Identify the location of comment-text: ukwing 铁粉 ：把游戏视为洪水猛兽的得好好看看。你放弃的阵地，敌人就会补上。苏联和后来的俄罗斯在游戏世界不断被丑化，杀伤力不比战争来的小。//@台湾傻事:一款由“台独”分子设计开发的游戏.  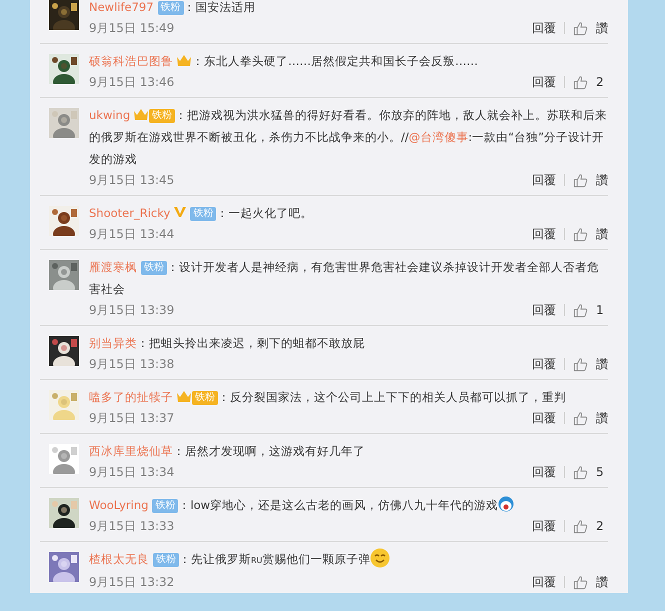
(348, 137).